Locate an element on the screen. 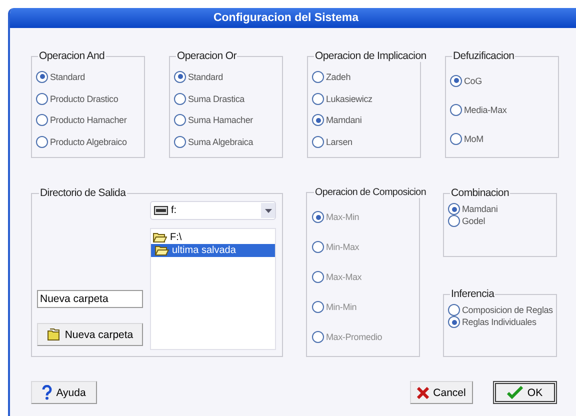 This screenshot has width=576, height=416. group-title: Directorio de Salida is located at coordinates (83, 193).